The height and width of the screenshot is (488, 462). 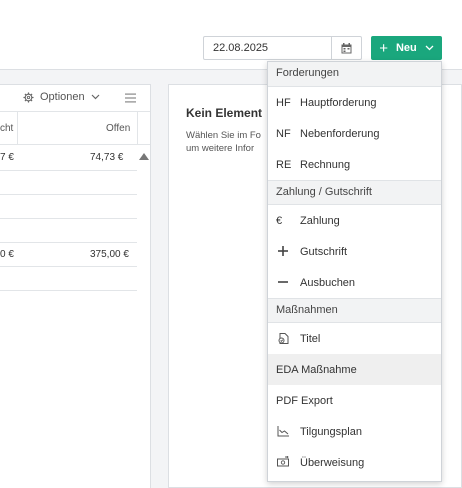 I want to click on column-header-offen: Offen, so click(x=118, y=128).